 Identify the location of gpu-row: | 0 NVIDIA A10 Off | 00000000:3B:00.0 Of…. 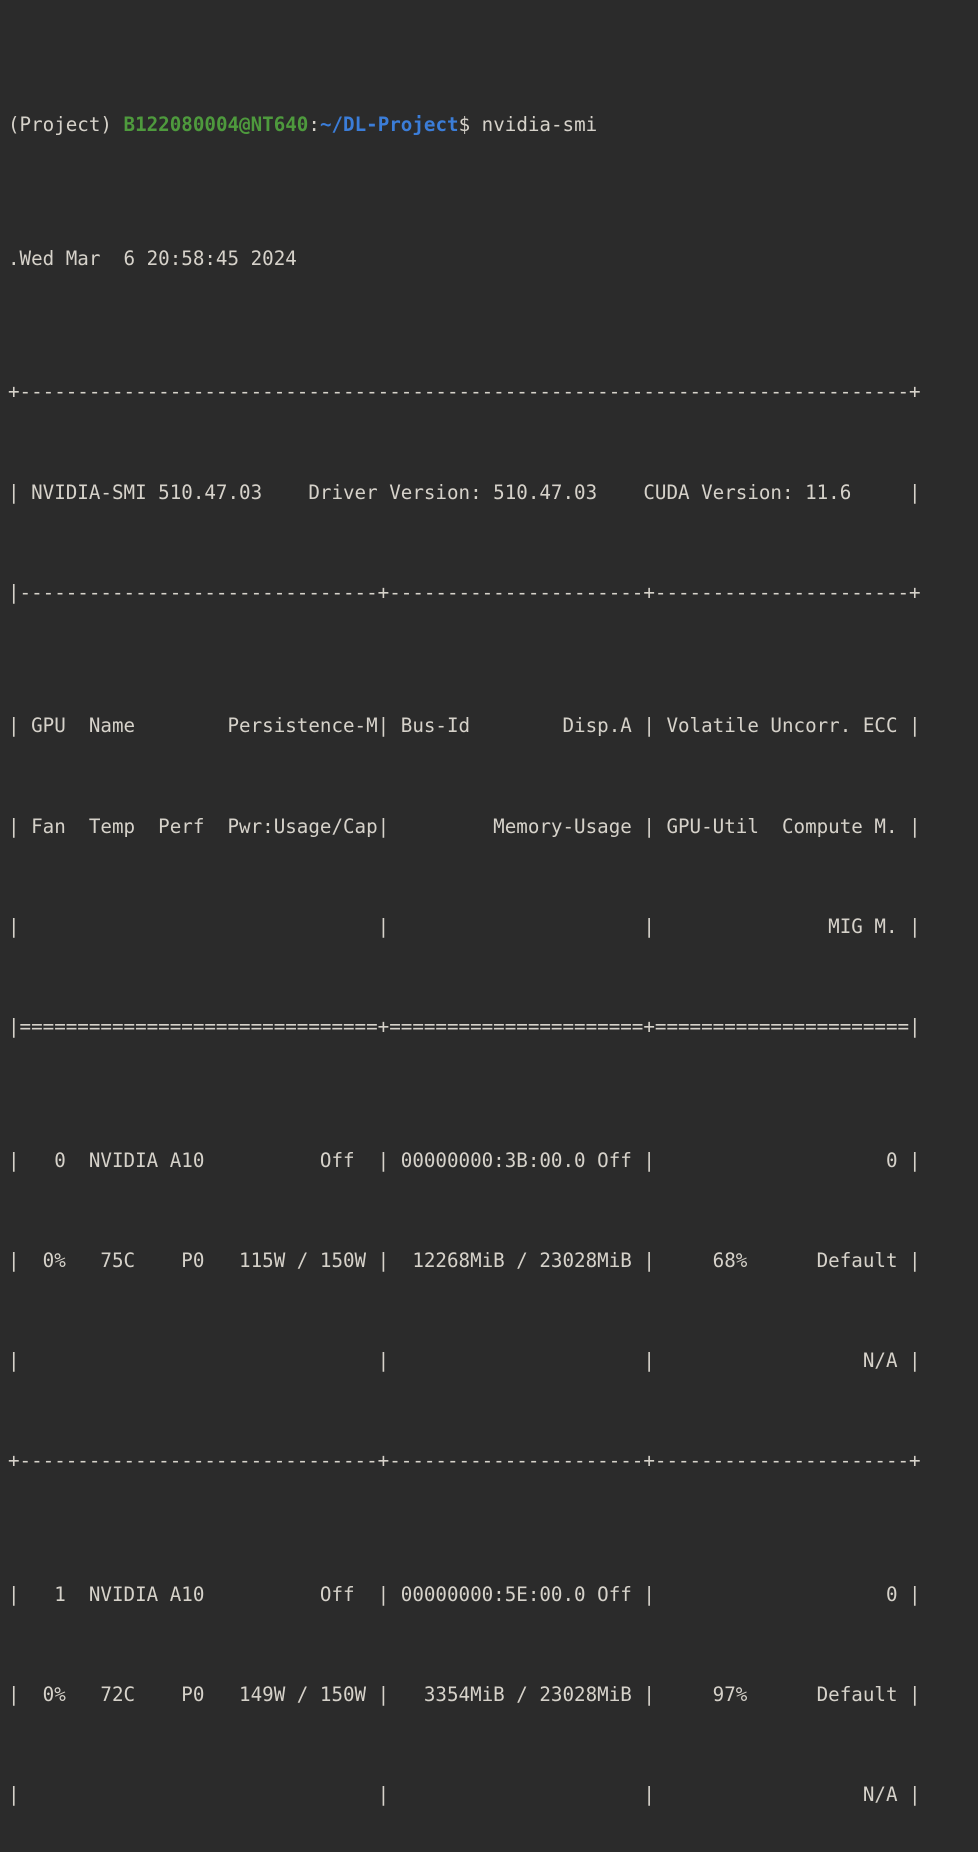
(464, 1160).